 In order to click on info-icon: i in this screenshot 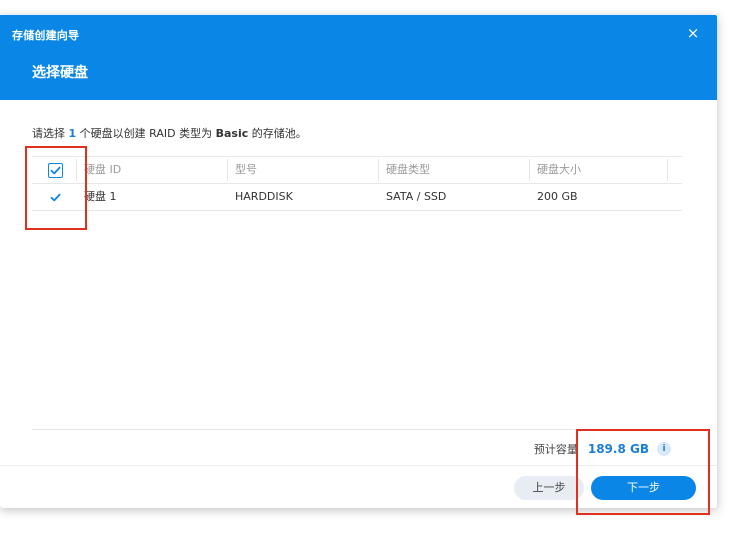, I will do `click(664, 449)`.